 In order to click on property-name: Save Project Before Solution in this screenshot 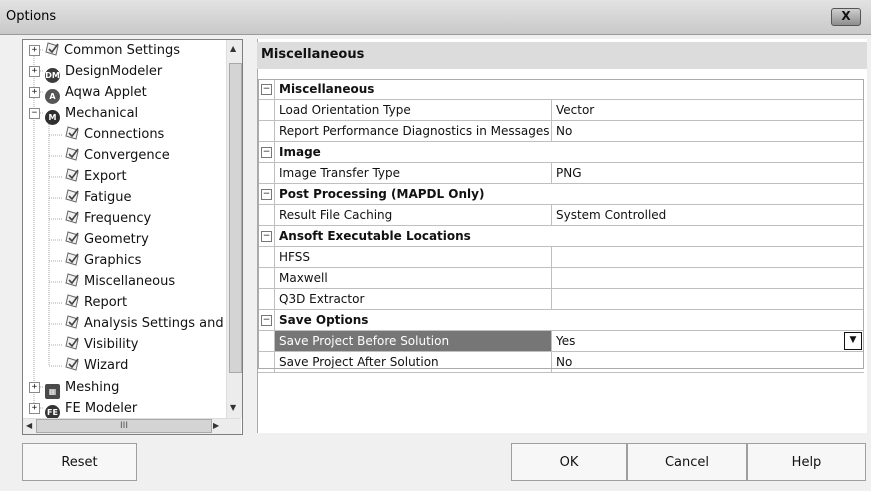, I will do `click(413, 341)`.